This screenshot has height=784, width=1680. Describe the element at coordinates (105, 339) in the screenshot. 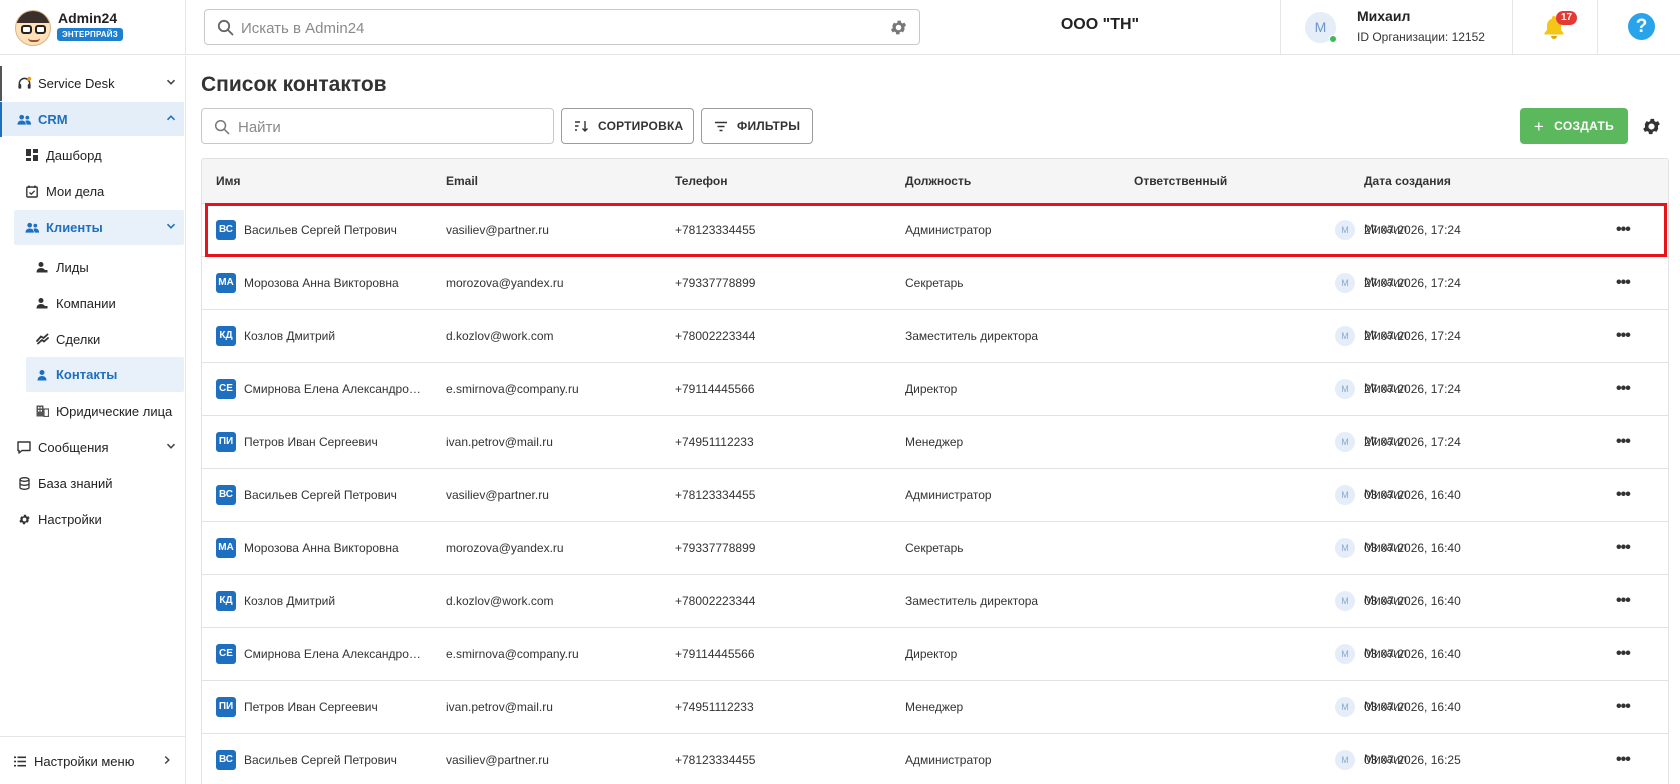

I see `sidebar-item-deals: Сделки` at that location.